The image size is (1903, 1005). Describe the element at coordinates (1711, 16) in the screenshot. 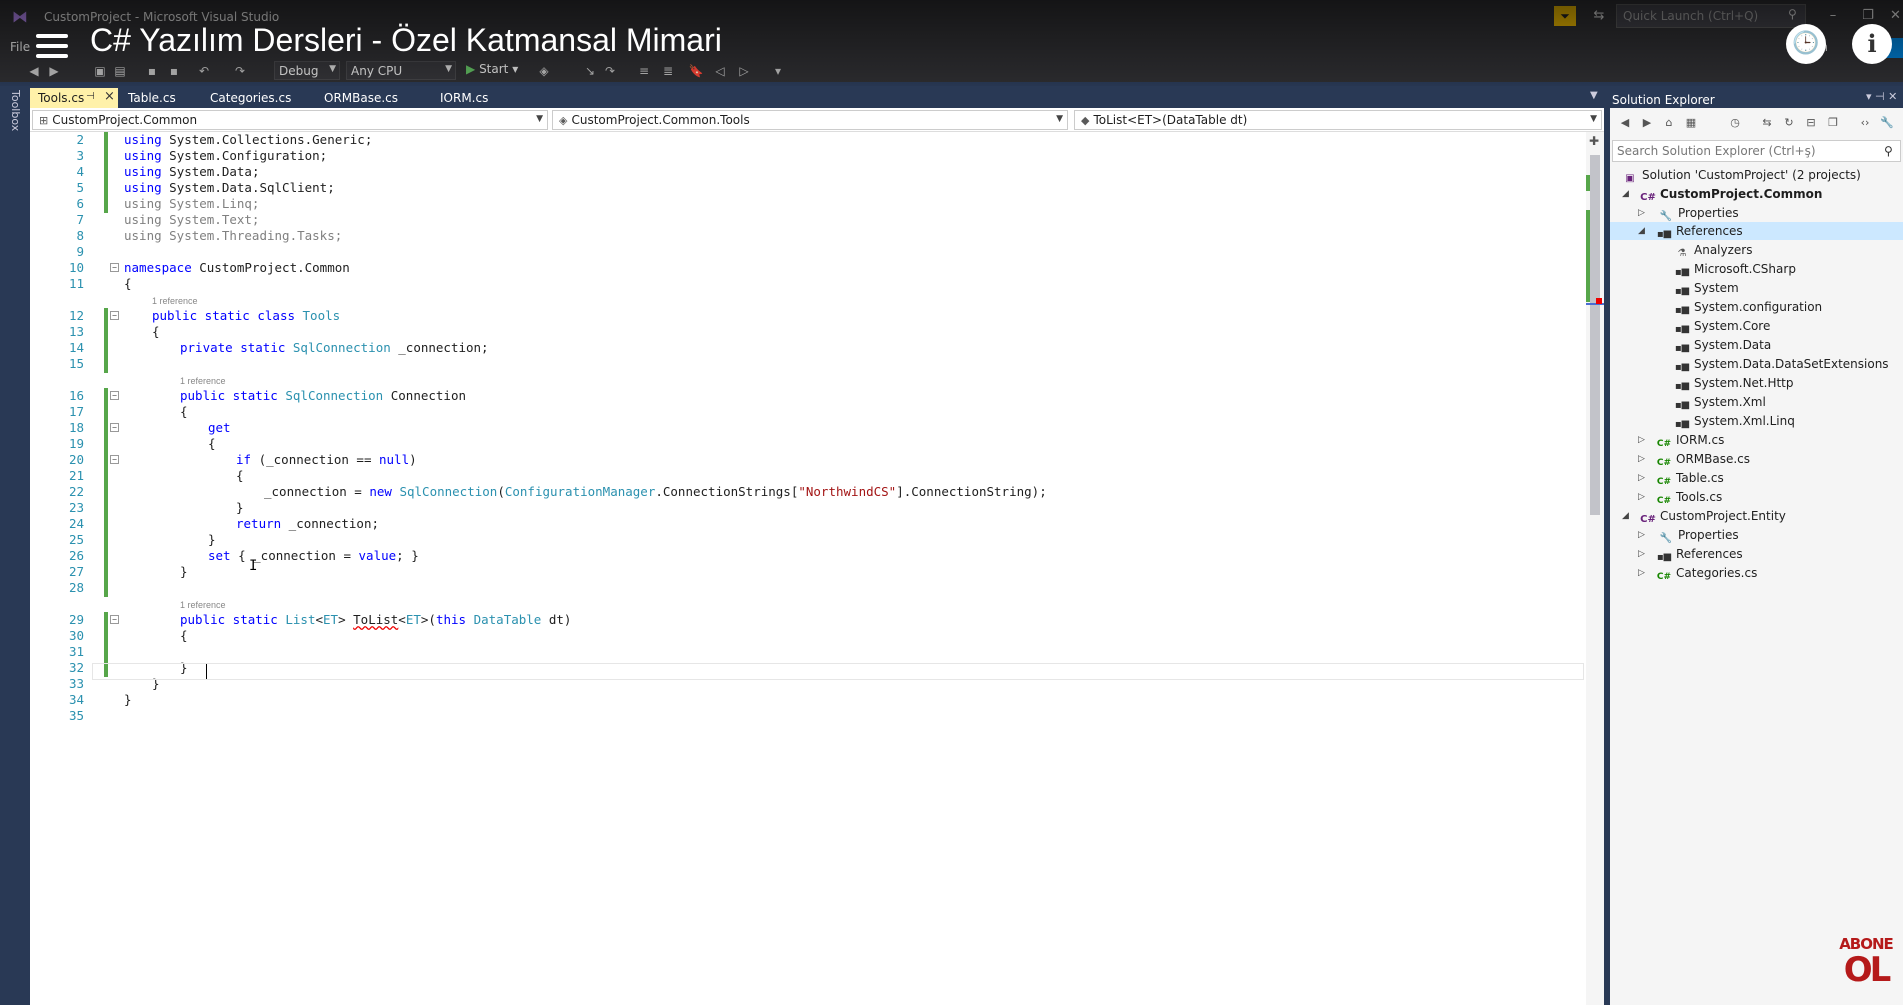

I see `quick-launch-input: Quick Launch (Ctrl+Q)` at that location.